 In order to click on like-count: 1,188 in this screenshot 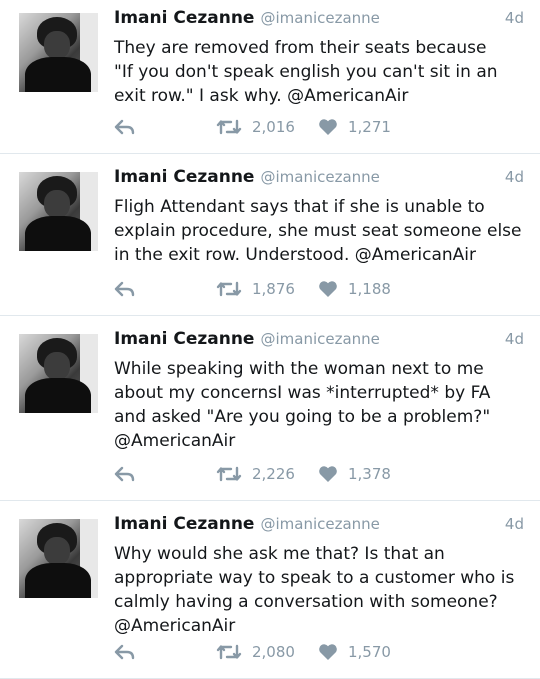, I will do `click(369, 289)`.